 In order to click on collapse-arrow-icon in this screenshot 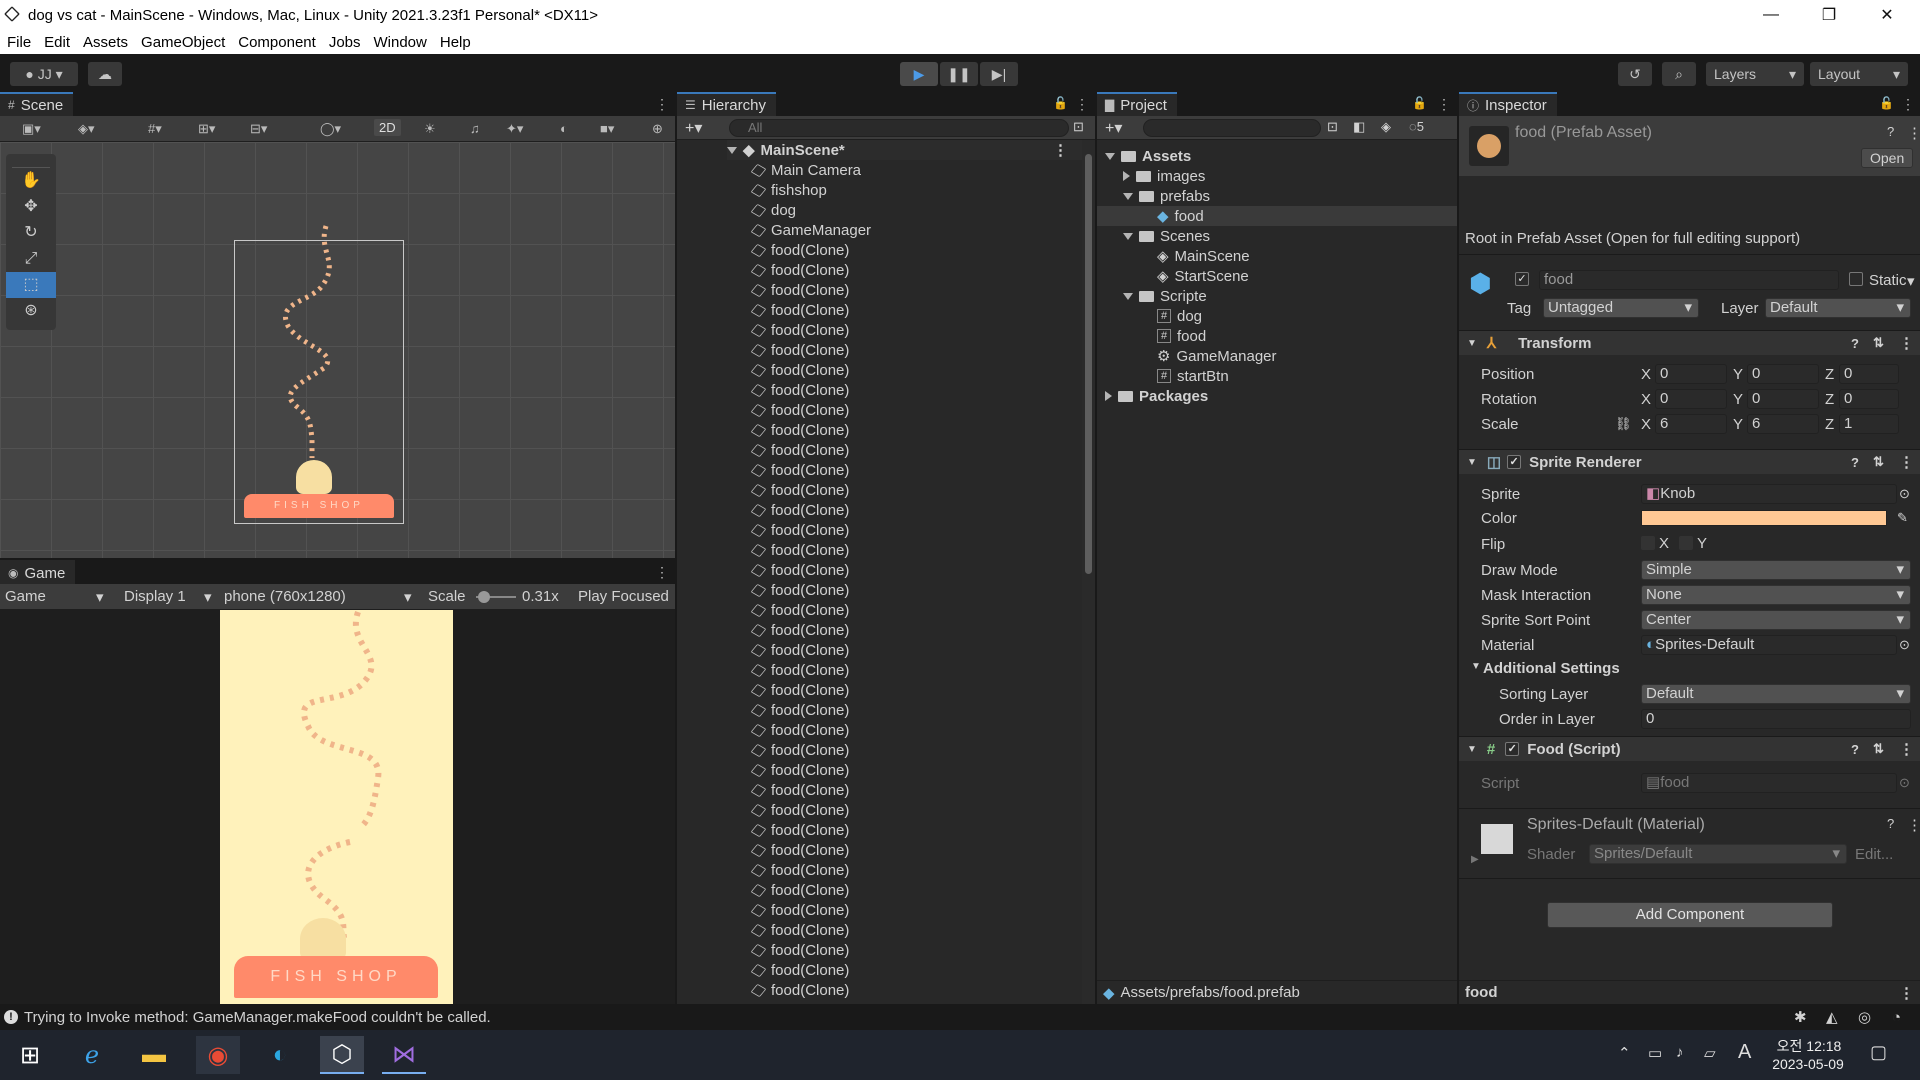, I will do `click(1108, 396)`.